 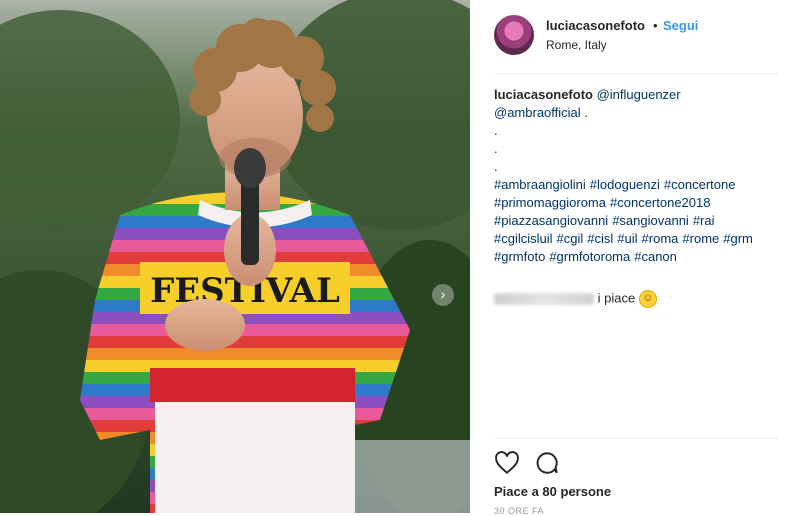 What do you see at coordinates (655, 256) in the screenshot?
I see `hashtag-link: #canon` at bounding box center [655, 256].